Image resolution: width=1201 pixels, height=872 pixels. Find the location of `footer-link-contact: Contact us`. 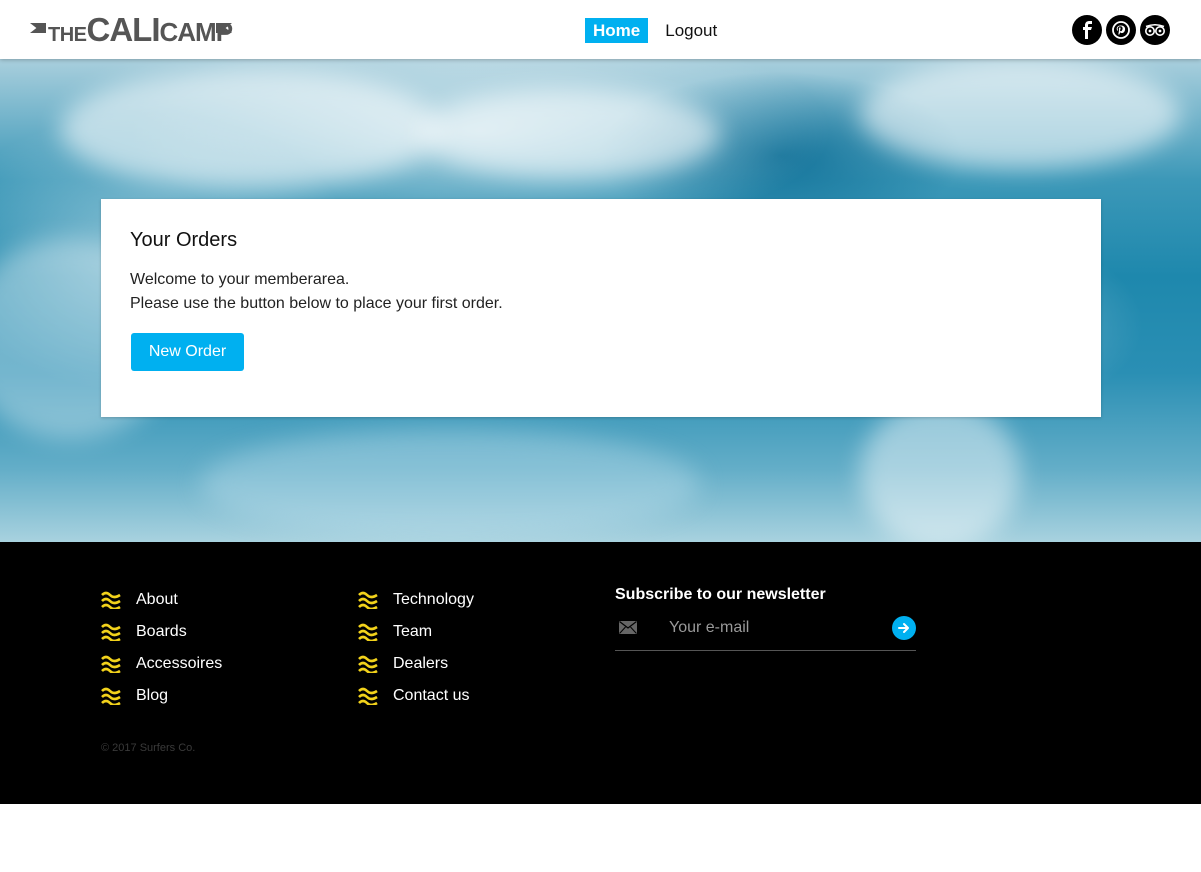

footer-link-contact: Contact us is located at coordinates (416, 696).